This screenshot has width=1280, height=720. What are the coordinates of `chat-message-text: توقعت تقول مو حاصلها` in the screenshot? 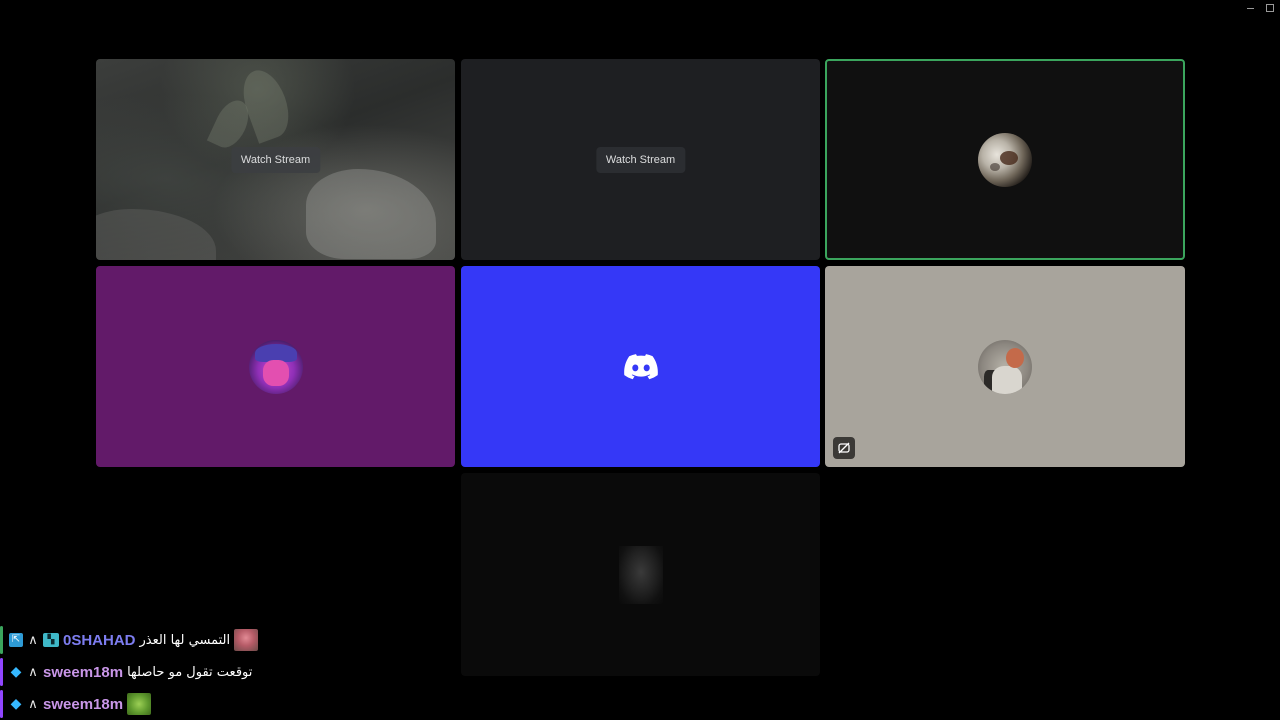 It's located at (190, 672).